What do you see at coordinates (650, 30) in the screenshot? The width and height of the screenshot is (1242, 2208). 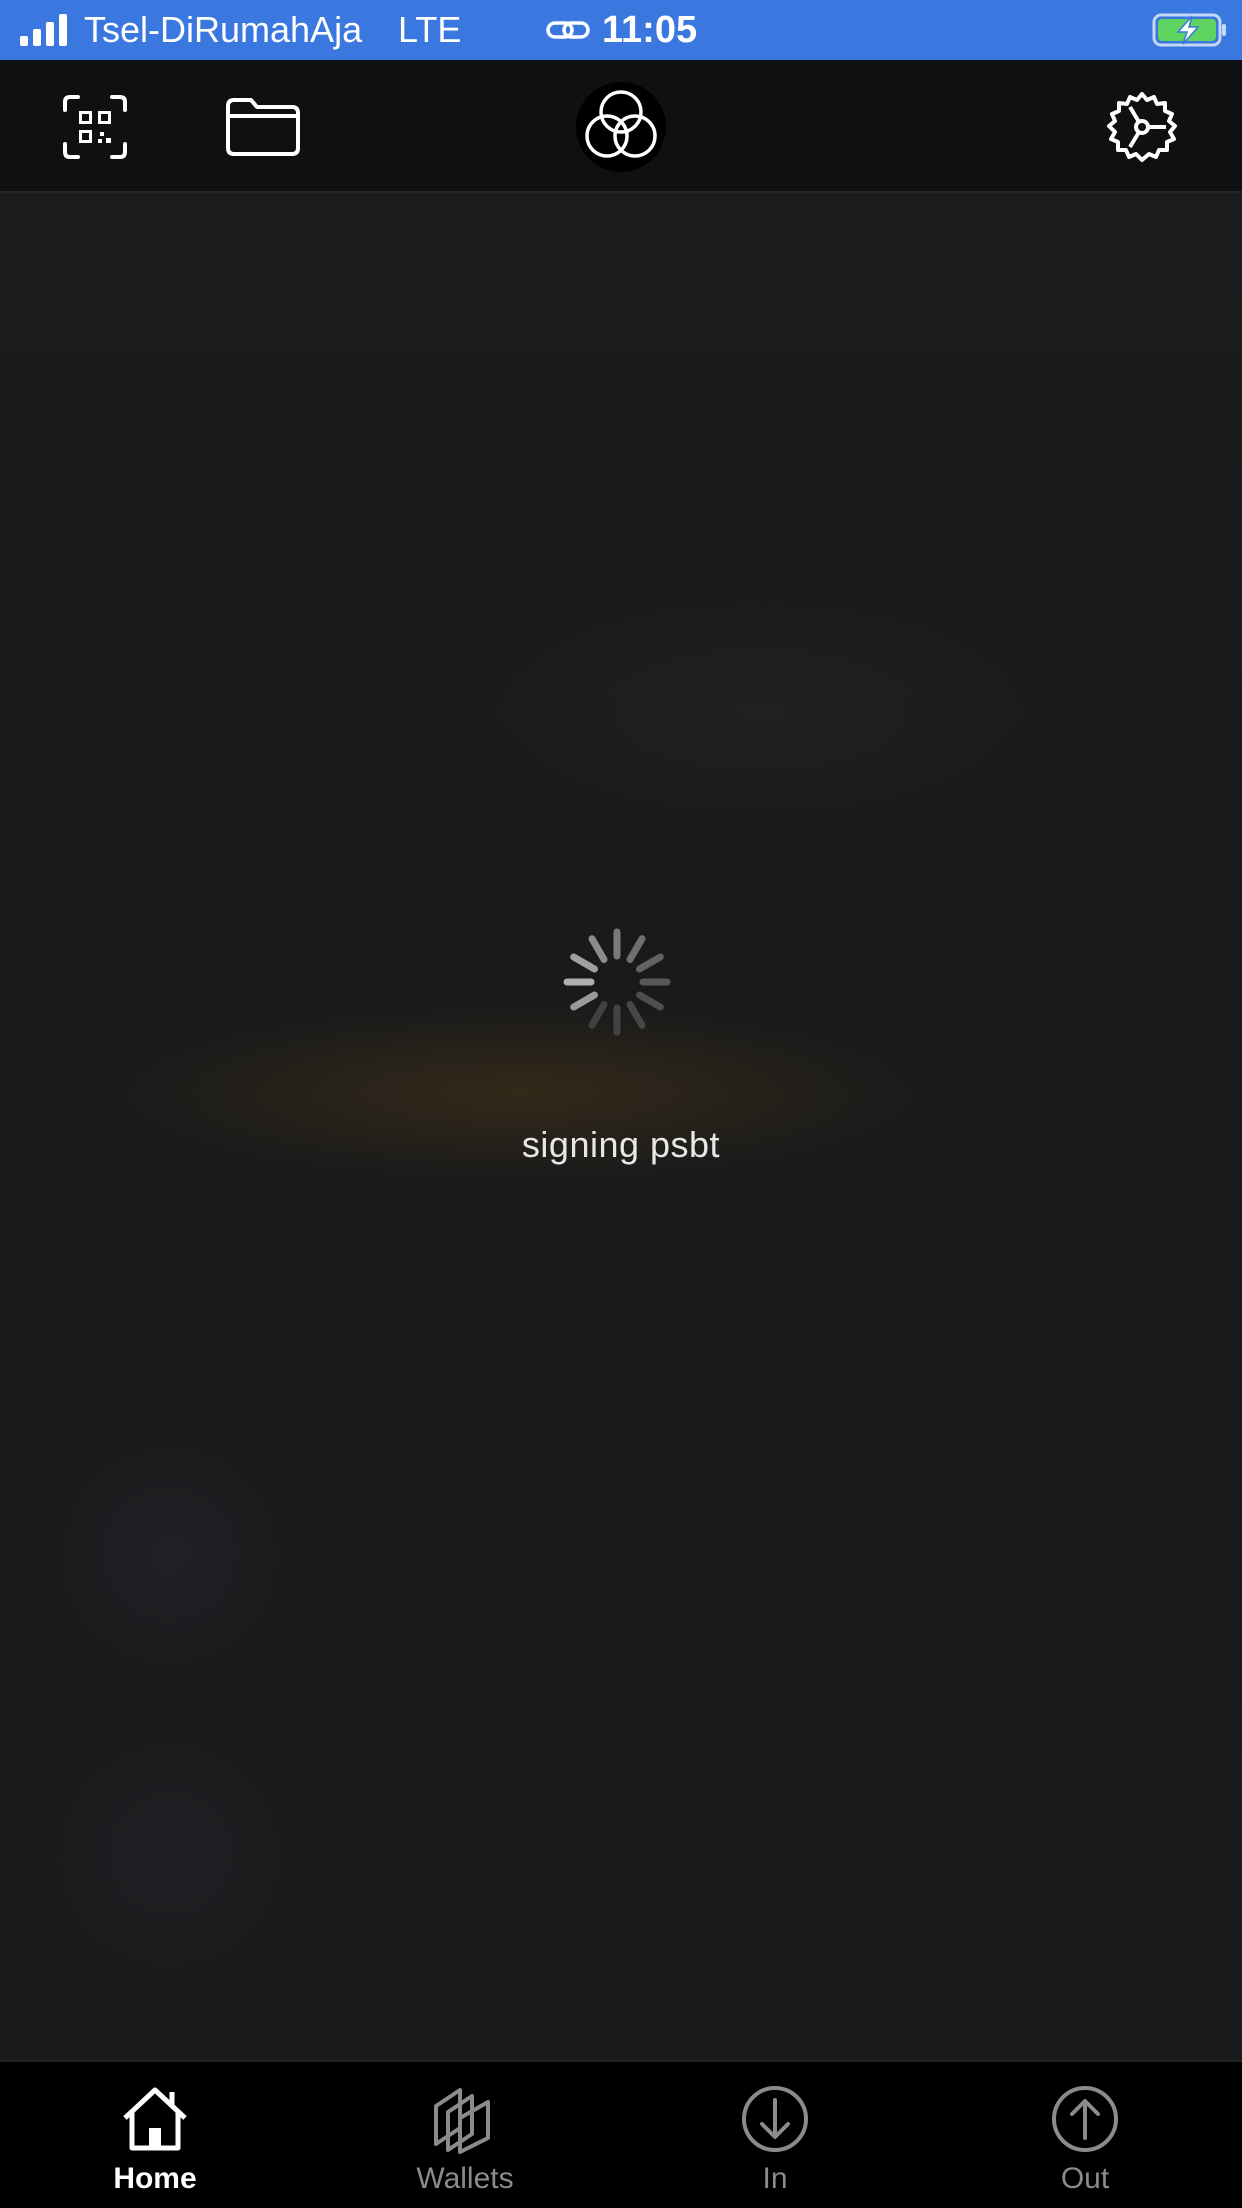 I see `status-time: 11:05` at bounding box center [650, 30].